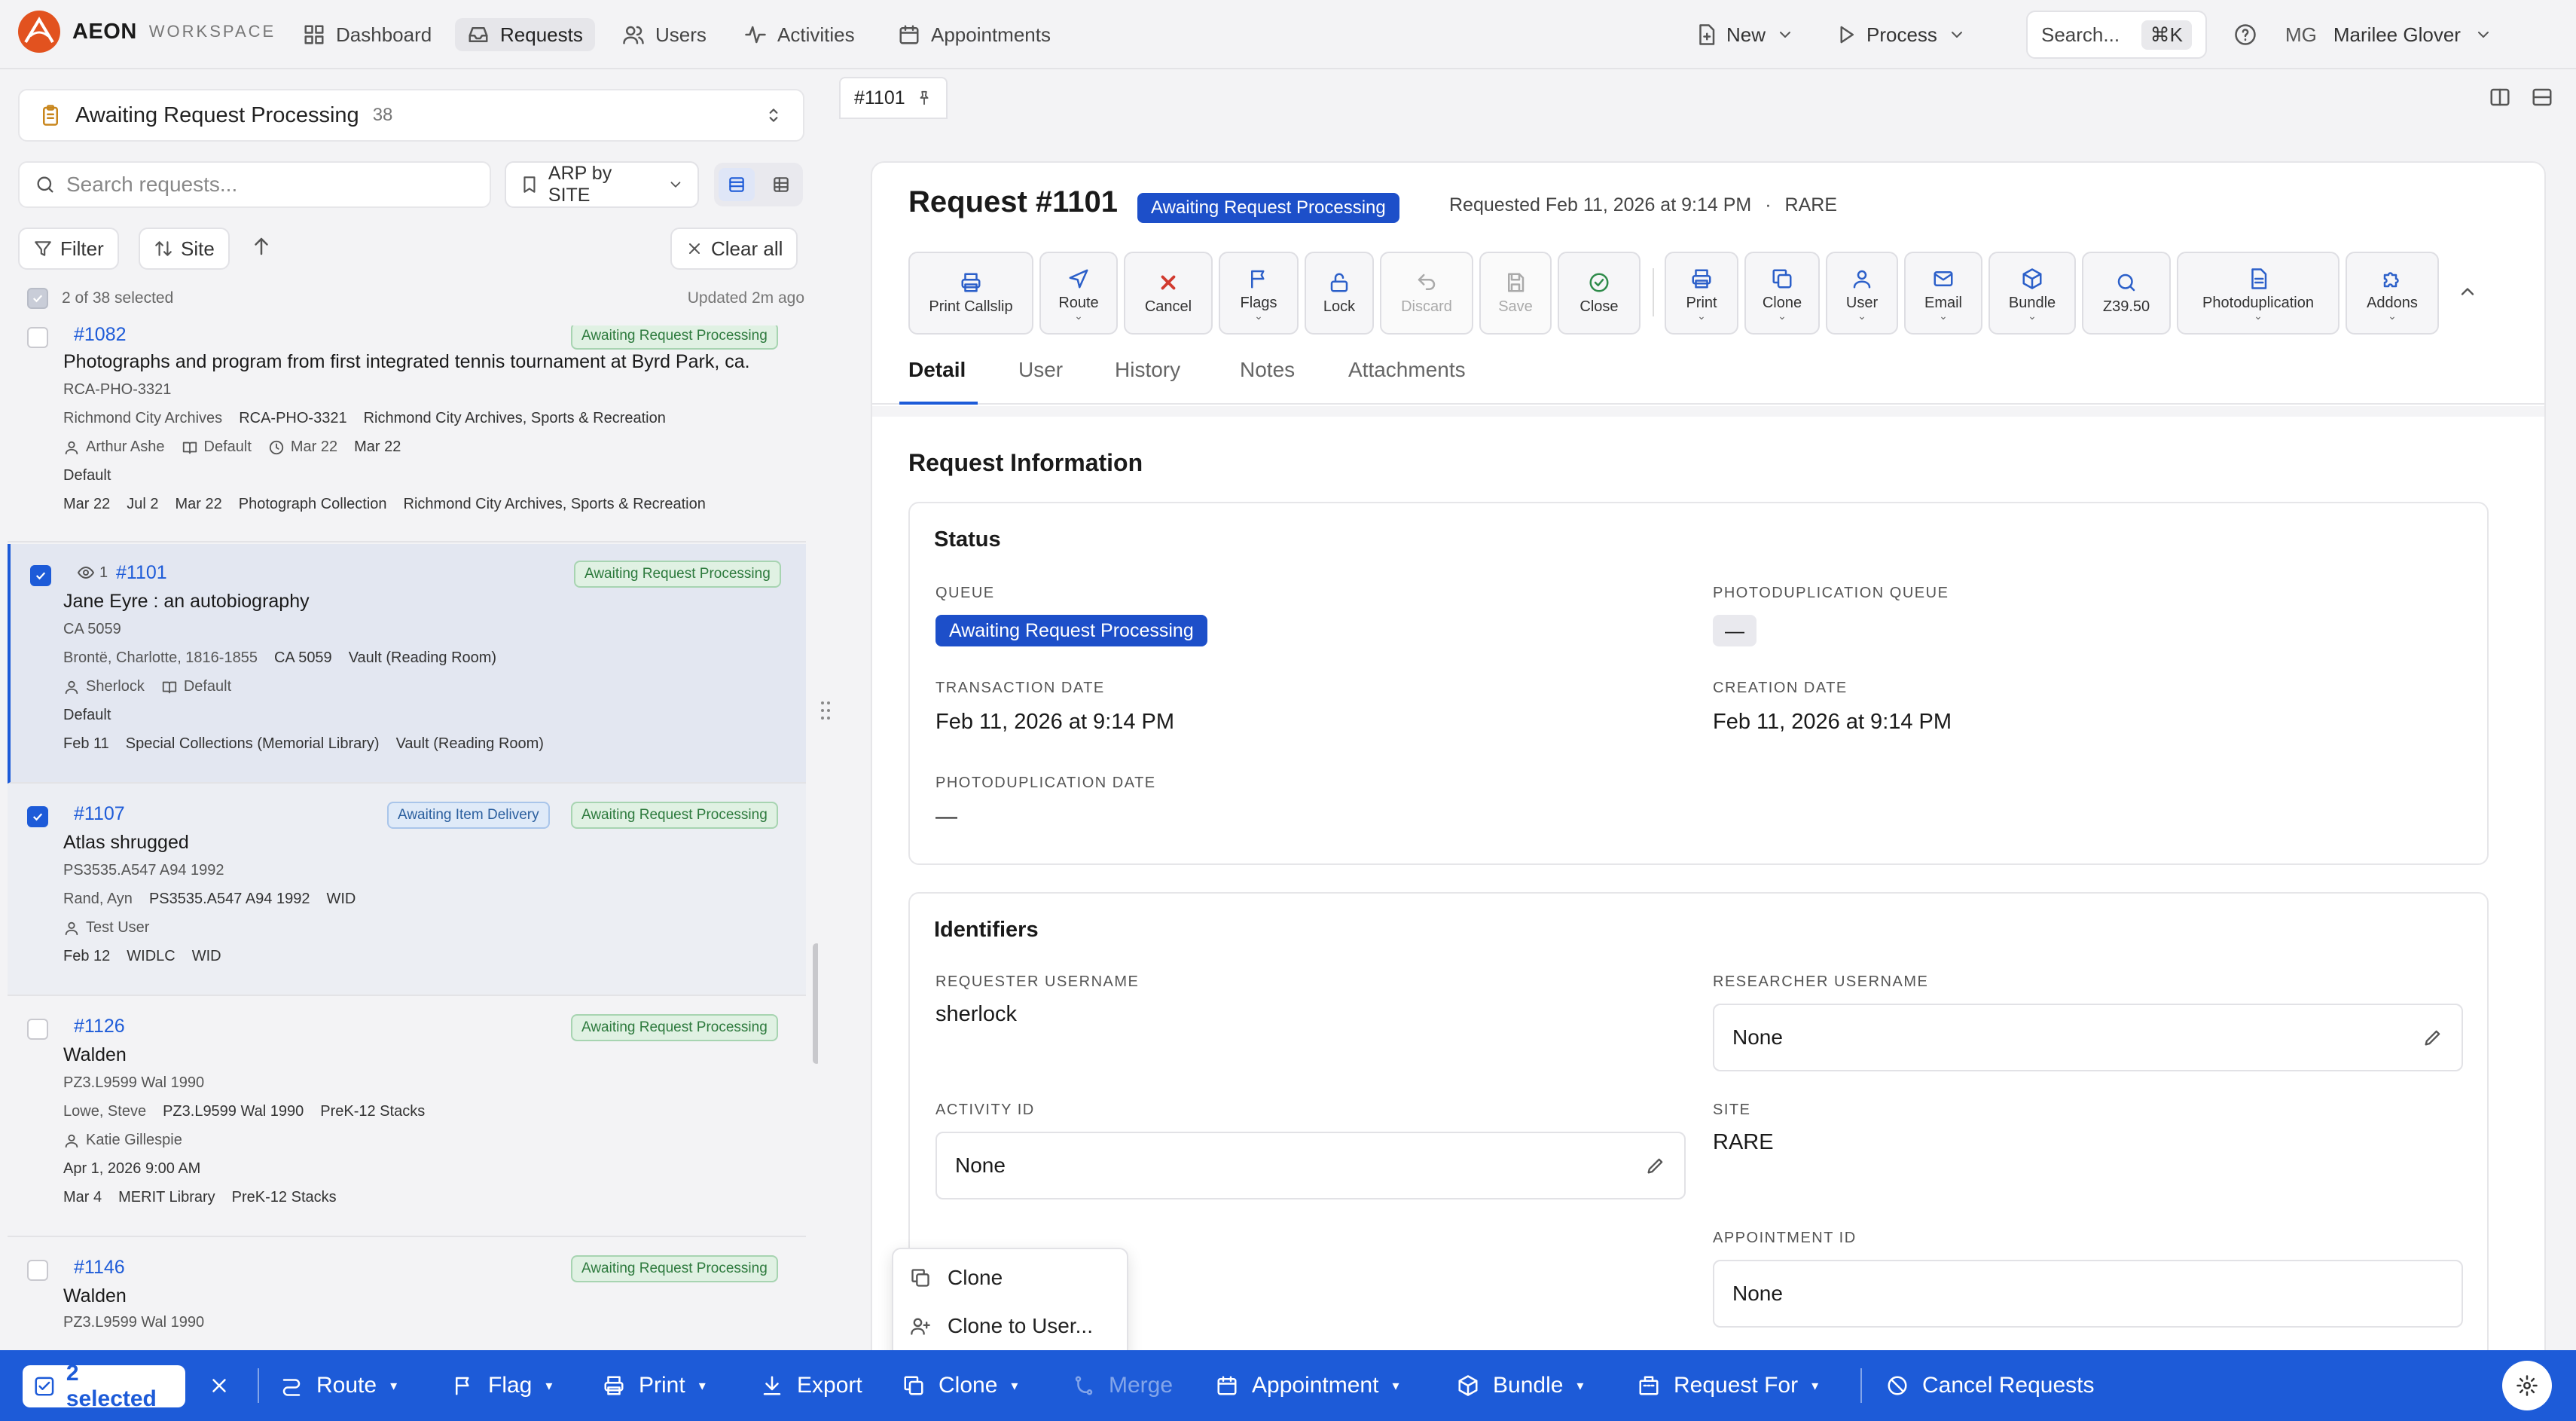  Describe the element at coordinates (2389, 34) in the screenshot. I see `user-menu: MG Marilee Glover` at that location.